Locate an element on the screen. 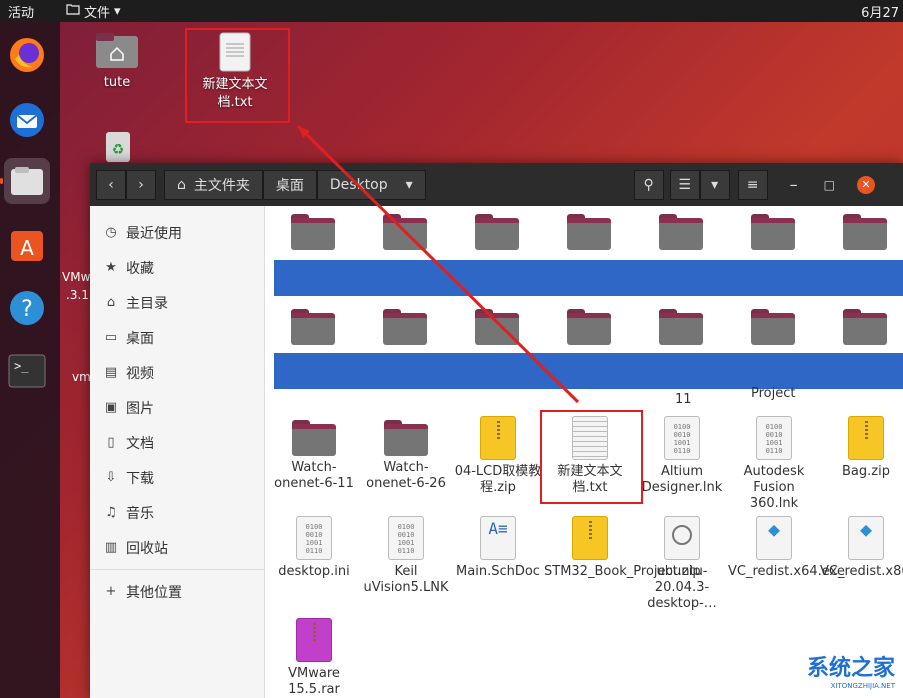 Image resolution: width=903 pixels, height=698 pixels. watermark-text: 系统之家 is located at coordinates (850, 668).